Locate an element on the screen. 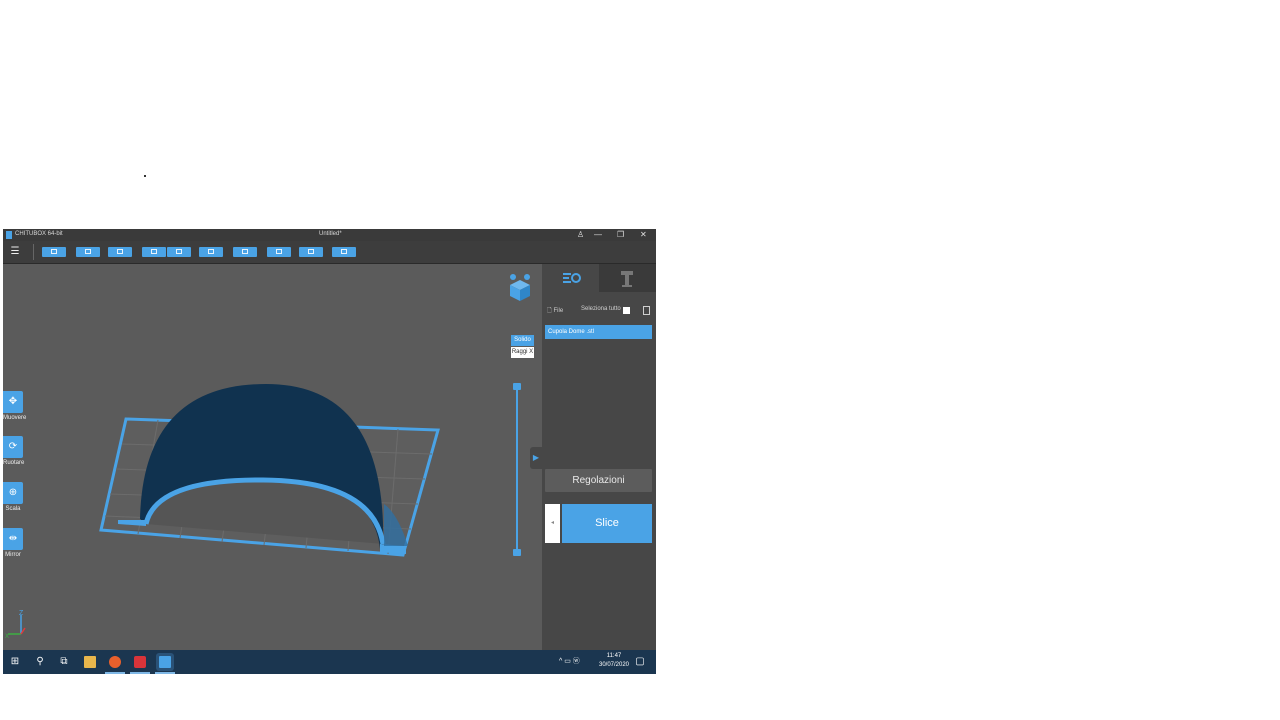 This screenshot has height=720, width=1280. close-button: ✕ is located at coordinates (643, 235).